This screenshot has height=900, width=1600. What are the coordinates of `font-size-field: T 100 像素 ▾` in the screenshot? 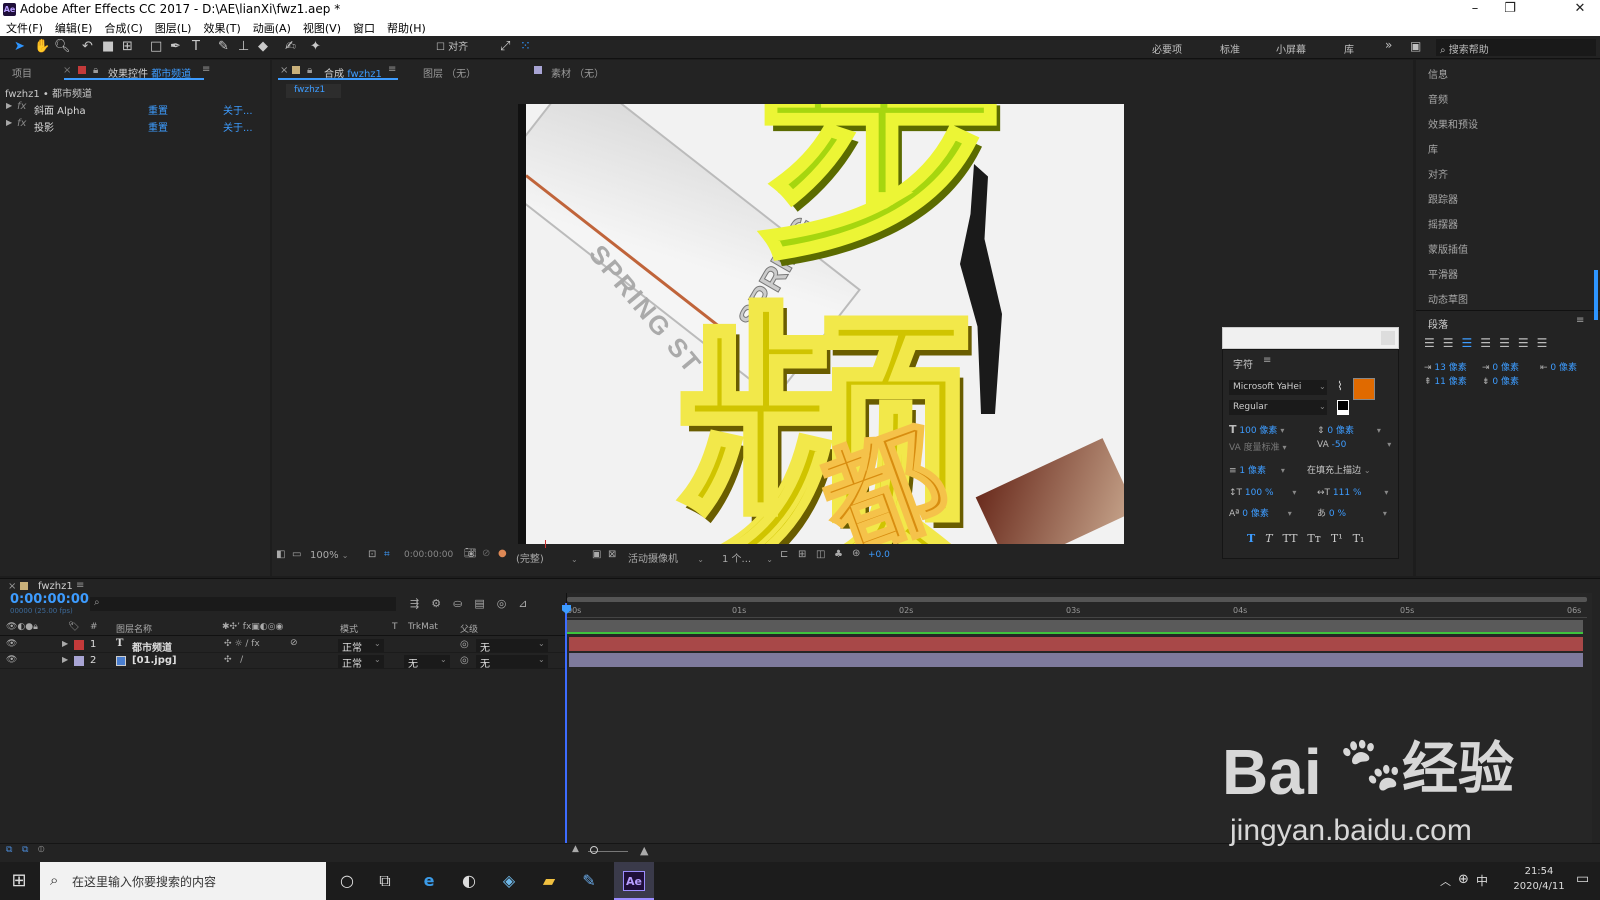 It's located at (1256, 429).